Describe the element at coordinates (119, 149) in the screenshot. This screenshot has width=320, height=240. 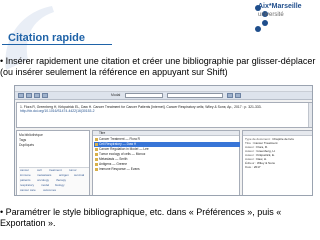
I see `item-title: Cancer Regulation in Model` at that location.